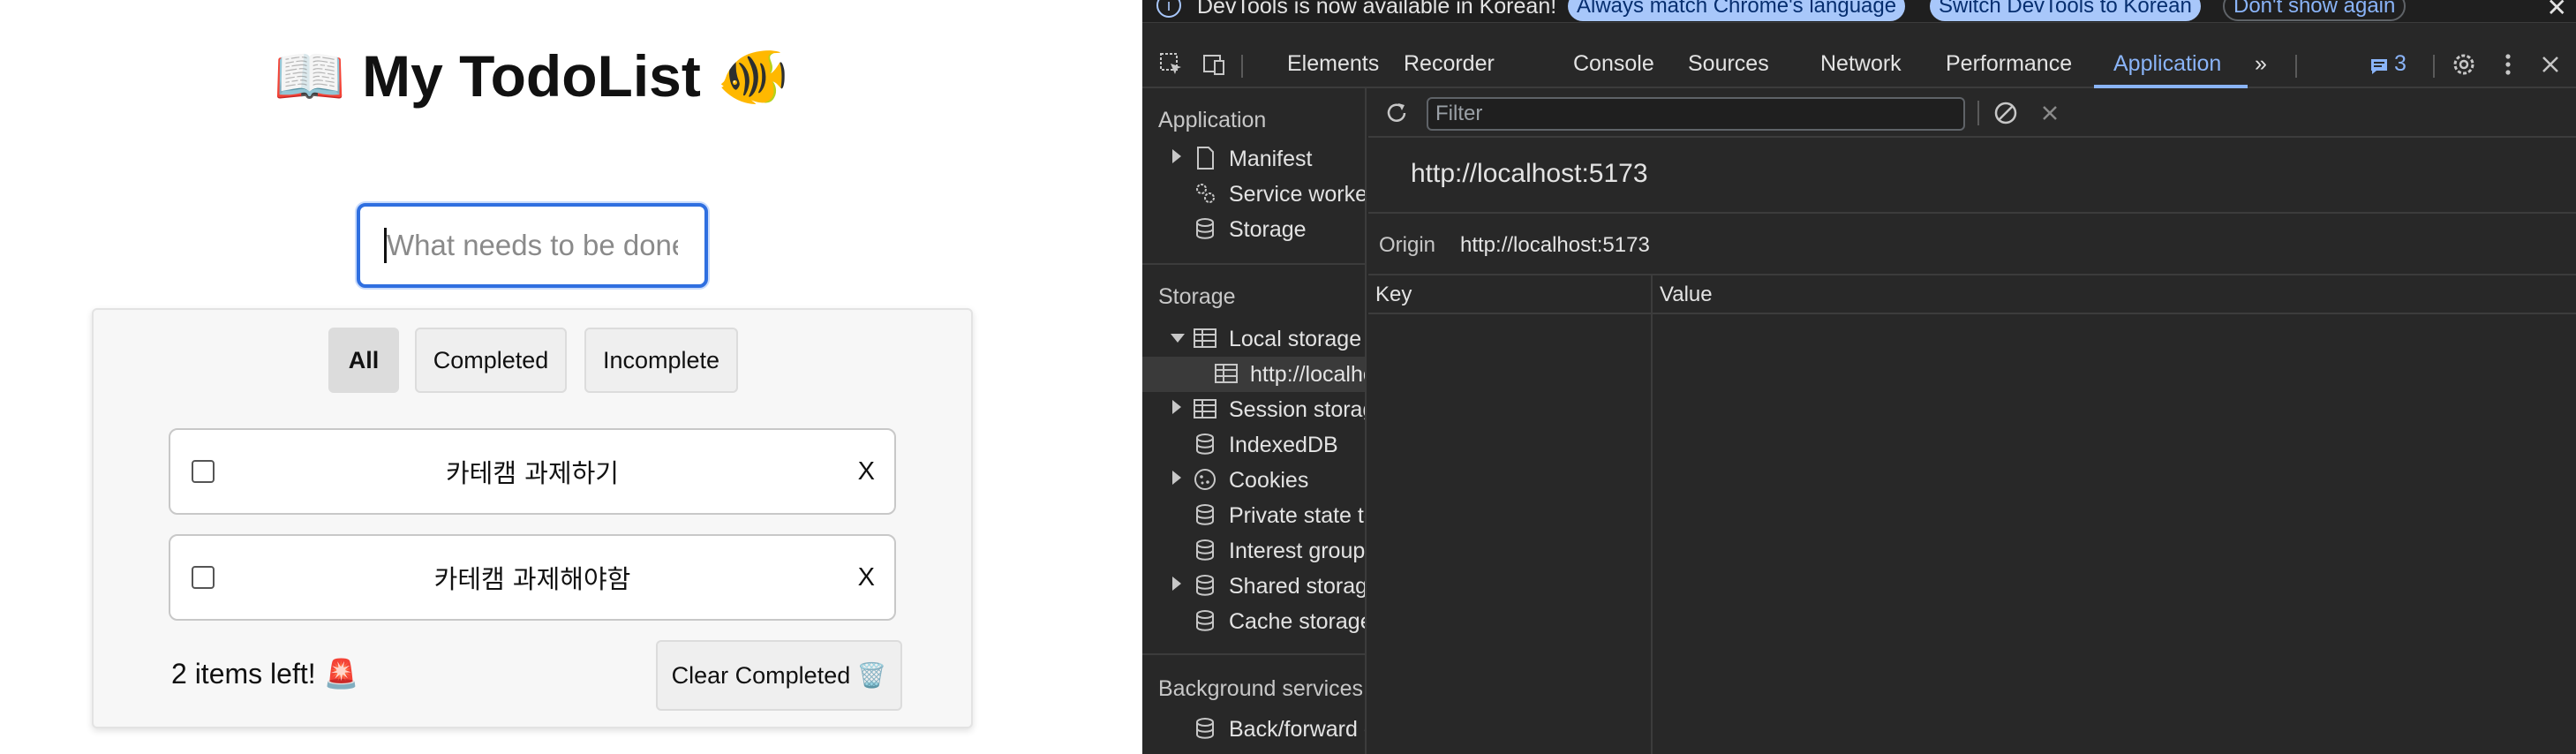 The width and height of the screenshot is (2576, 754). Describe the element at coordinates (364, 360) in the screenshot. I see `filter-all-button: All` at that location.